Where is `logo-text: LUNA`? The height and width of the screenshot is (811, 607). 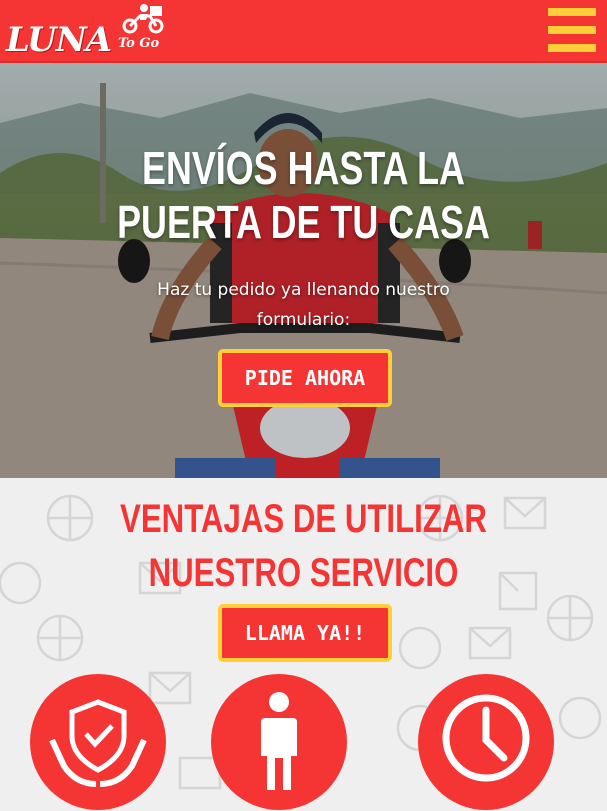 logo-text: LUNA is located at coordinates (59, 40).